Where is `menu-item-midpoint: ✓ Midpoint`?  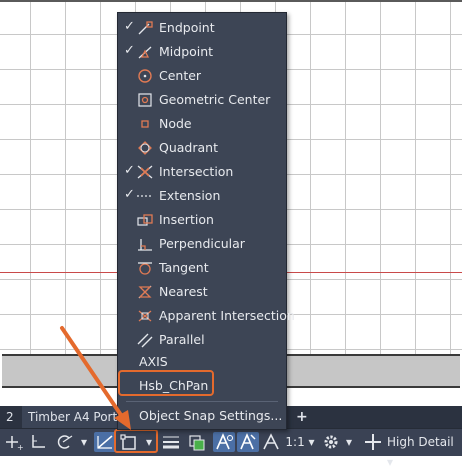
menu-item-midpoint: ✓ Midpoint is located at coordinates (202, 52).